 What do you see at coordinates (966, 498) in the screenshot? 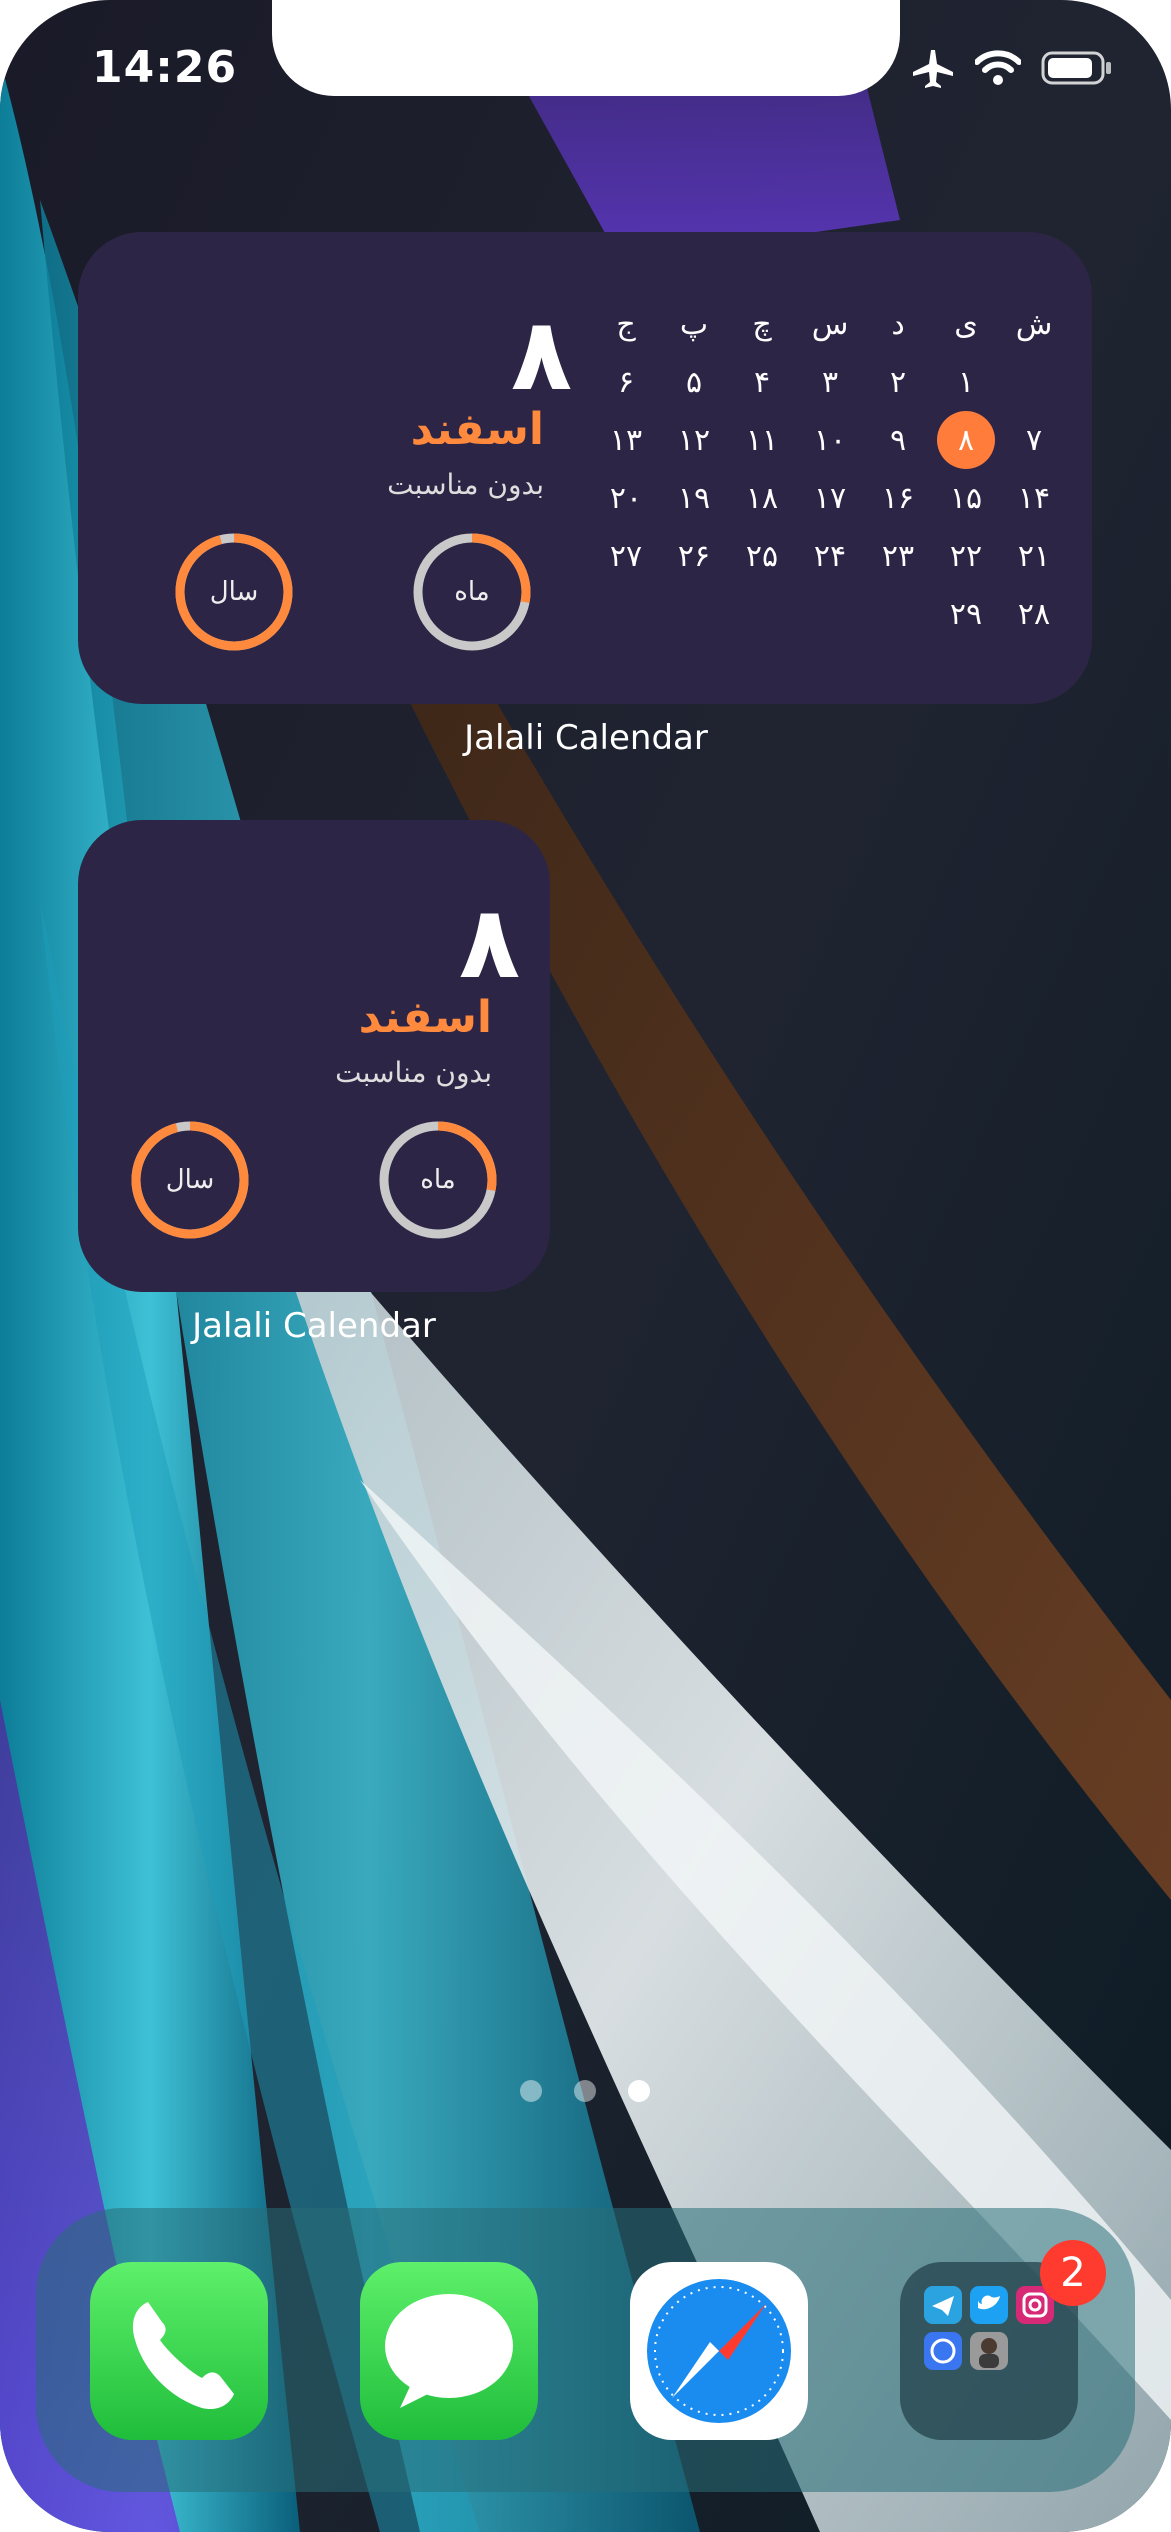
I see `calendar-day: ۱۵` at bounding box center [966, 498].